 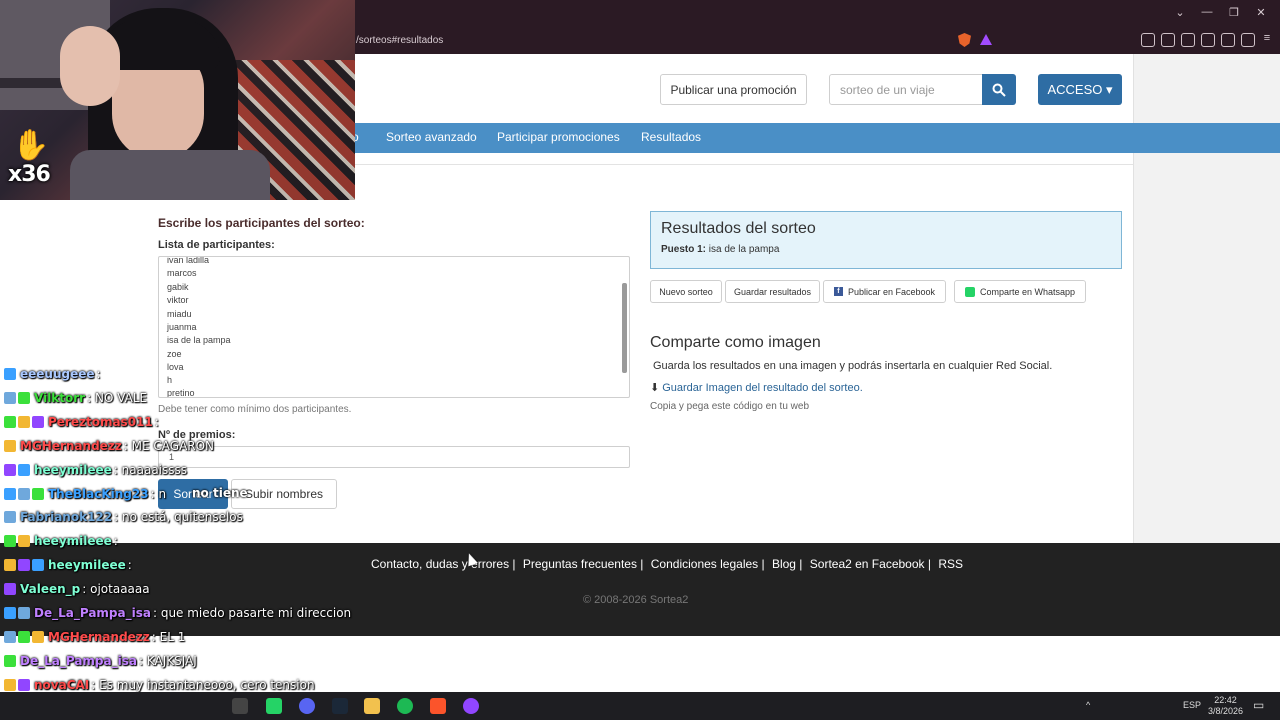 I want to click on participant-item: marcos, so click(x=182, y=273).